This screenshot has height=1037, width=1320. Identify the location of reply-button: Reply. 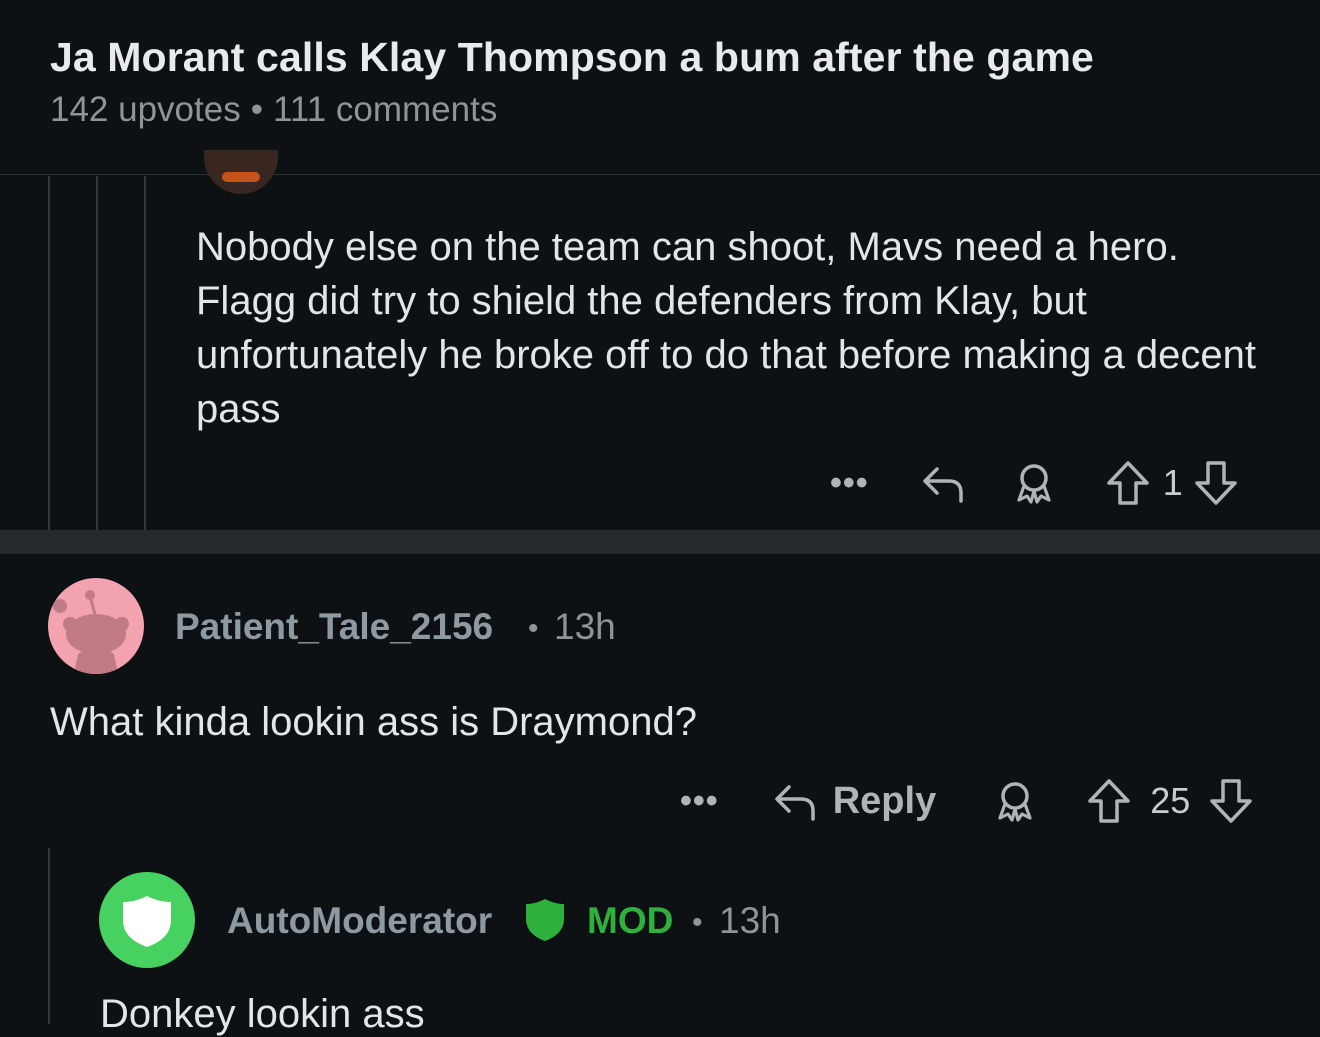
(884, 801).